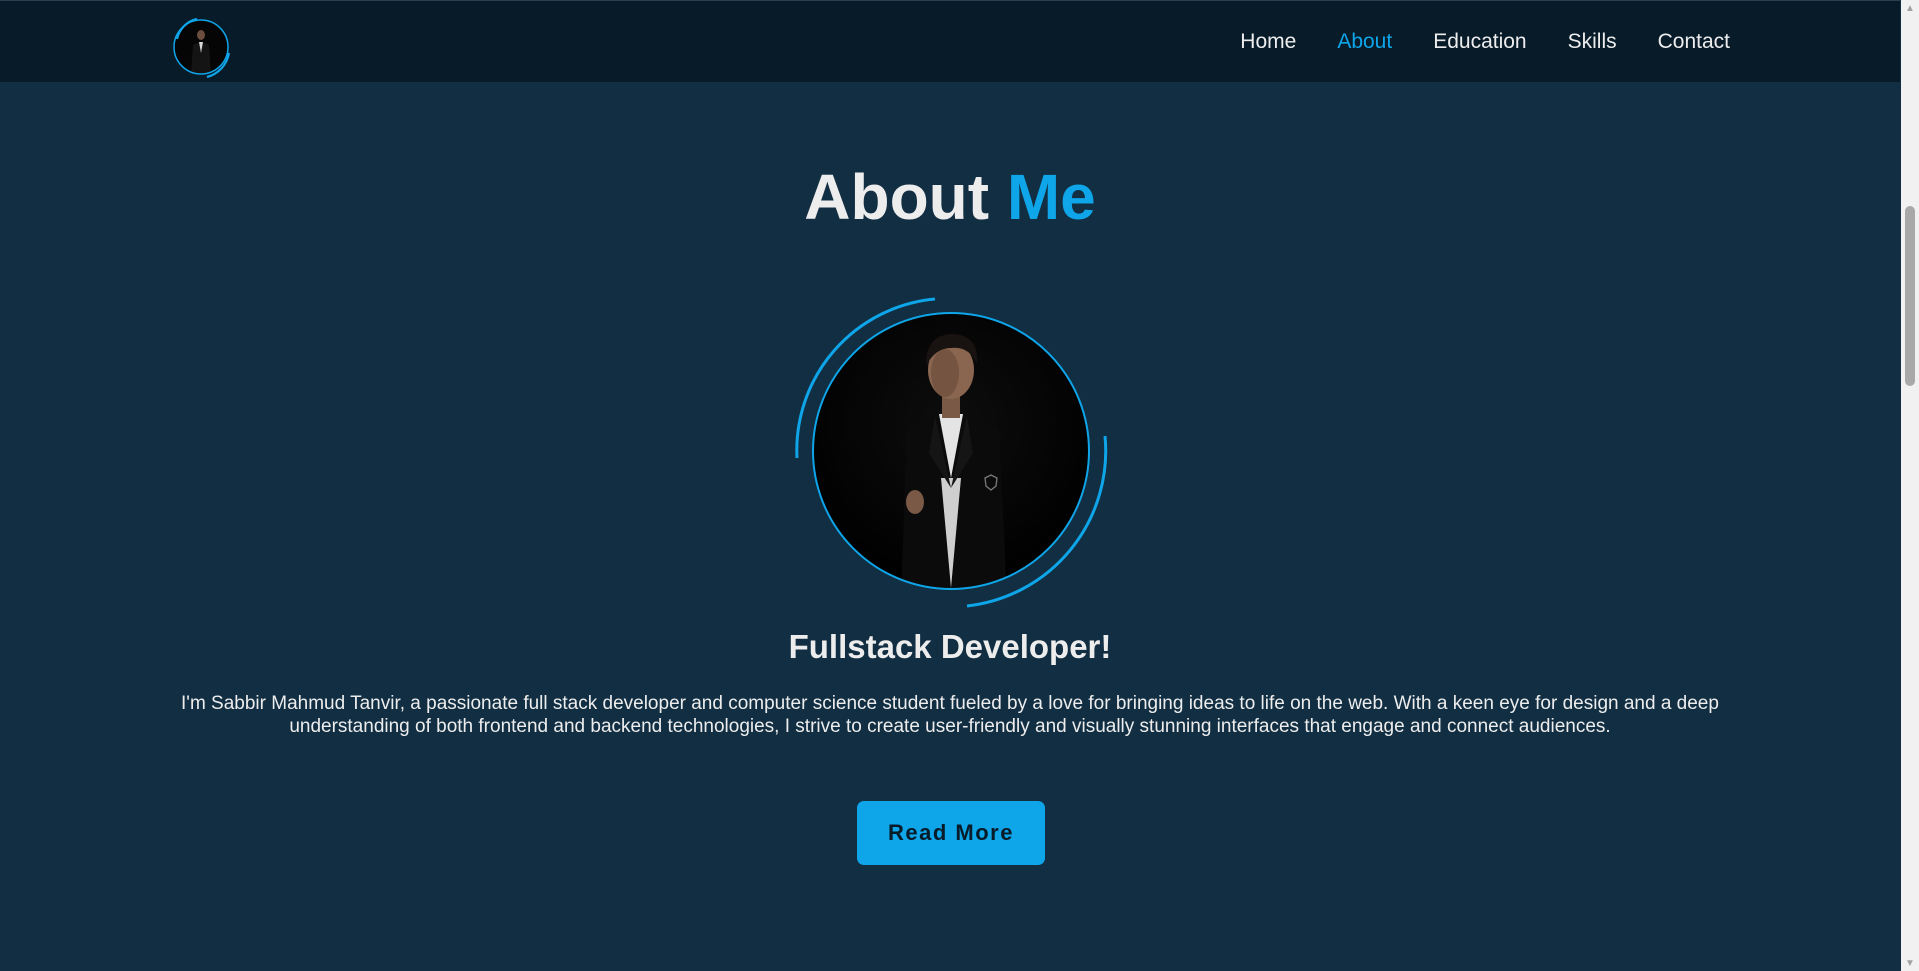 The height and width of the screenshot is (971, 1919). I want to click on nav-about: About, so click(1364, 42).